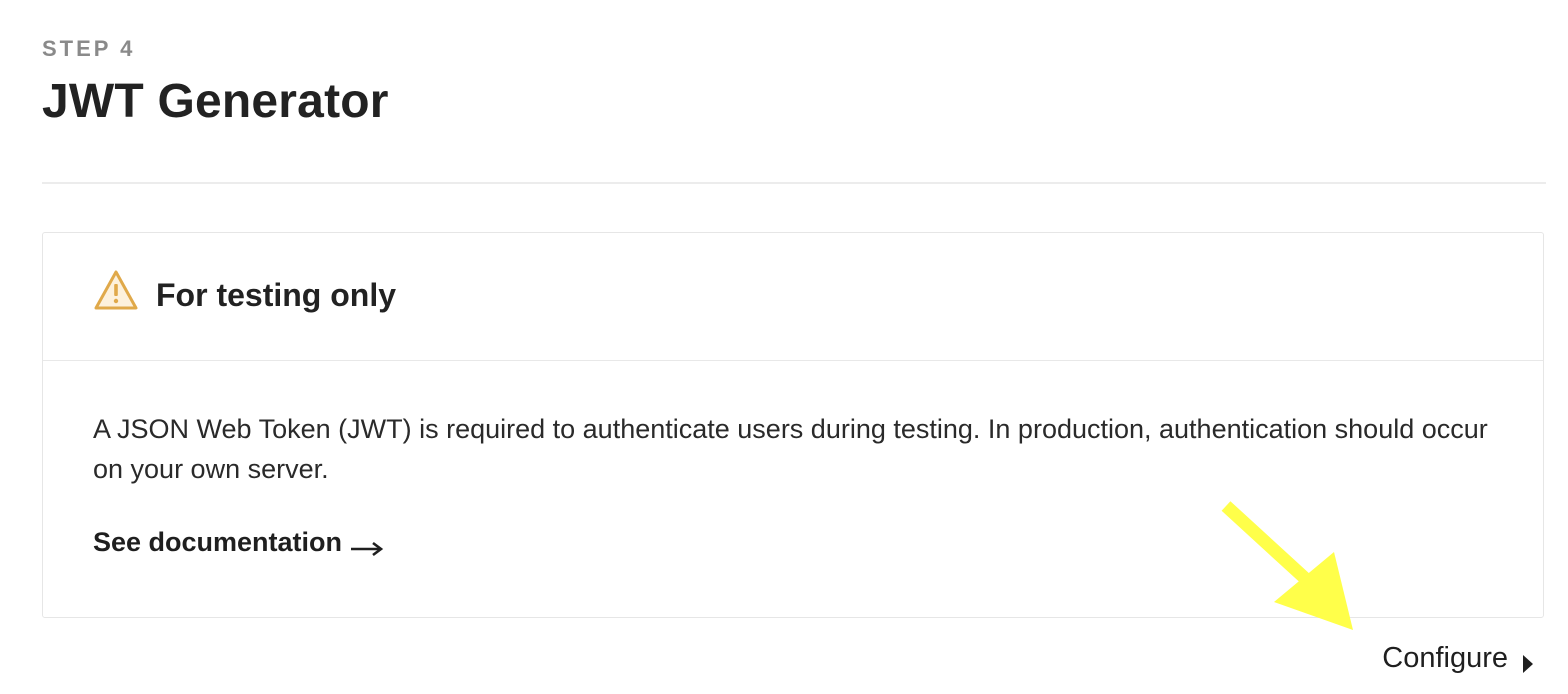  I want to click on see-documentation-label: See documentation, so click(218, 542).